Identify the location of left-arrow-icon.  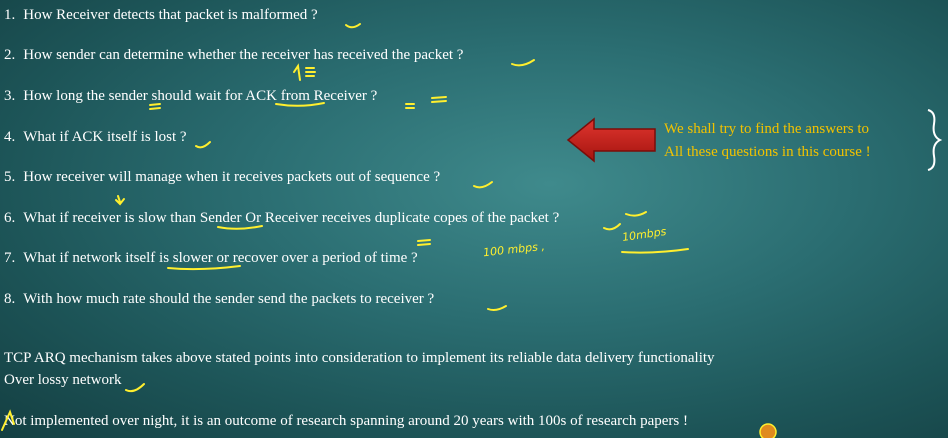
(611, 140).